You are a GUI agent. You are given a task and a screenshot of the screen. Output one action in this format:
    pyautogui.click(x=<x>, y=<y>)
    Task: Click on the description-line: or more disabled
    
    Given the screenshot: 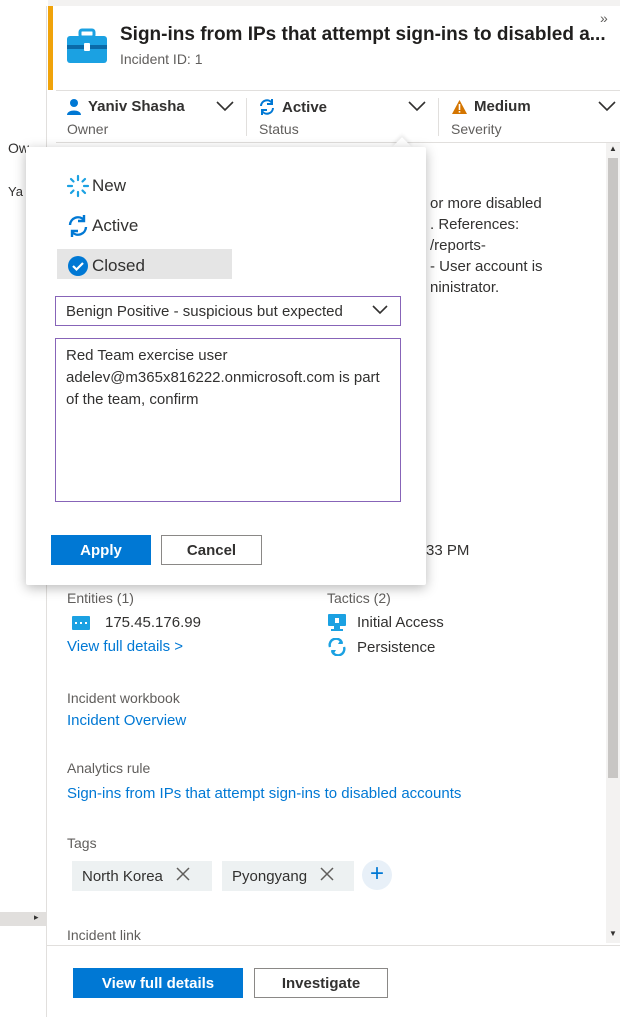 What is the action you would take?
    pyautogui.click(x=486, y=203)
    